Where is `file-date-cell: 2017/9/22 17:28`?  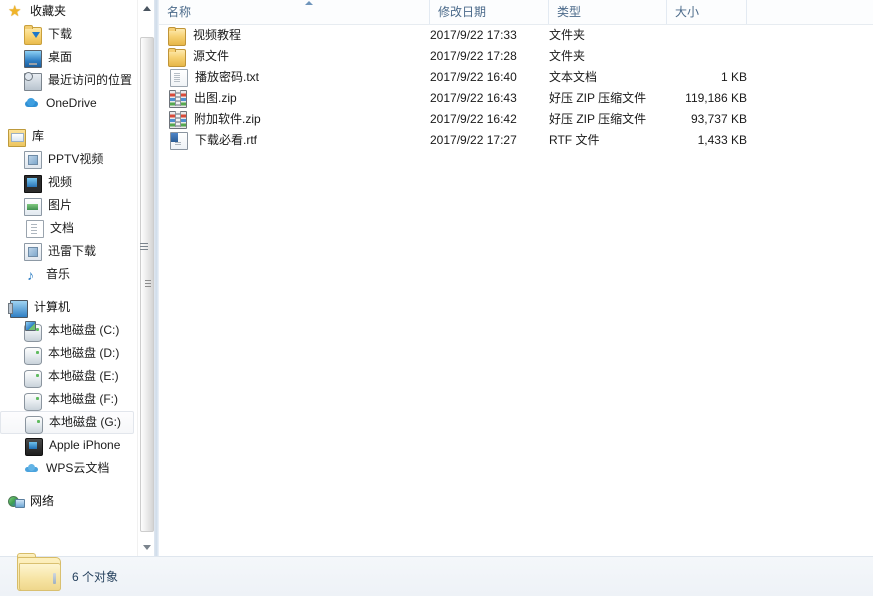 file-date-cell: 2017/9/22 17:28 is located at coordinates (473, 56).